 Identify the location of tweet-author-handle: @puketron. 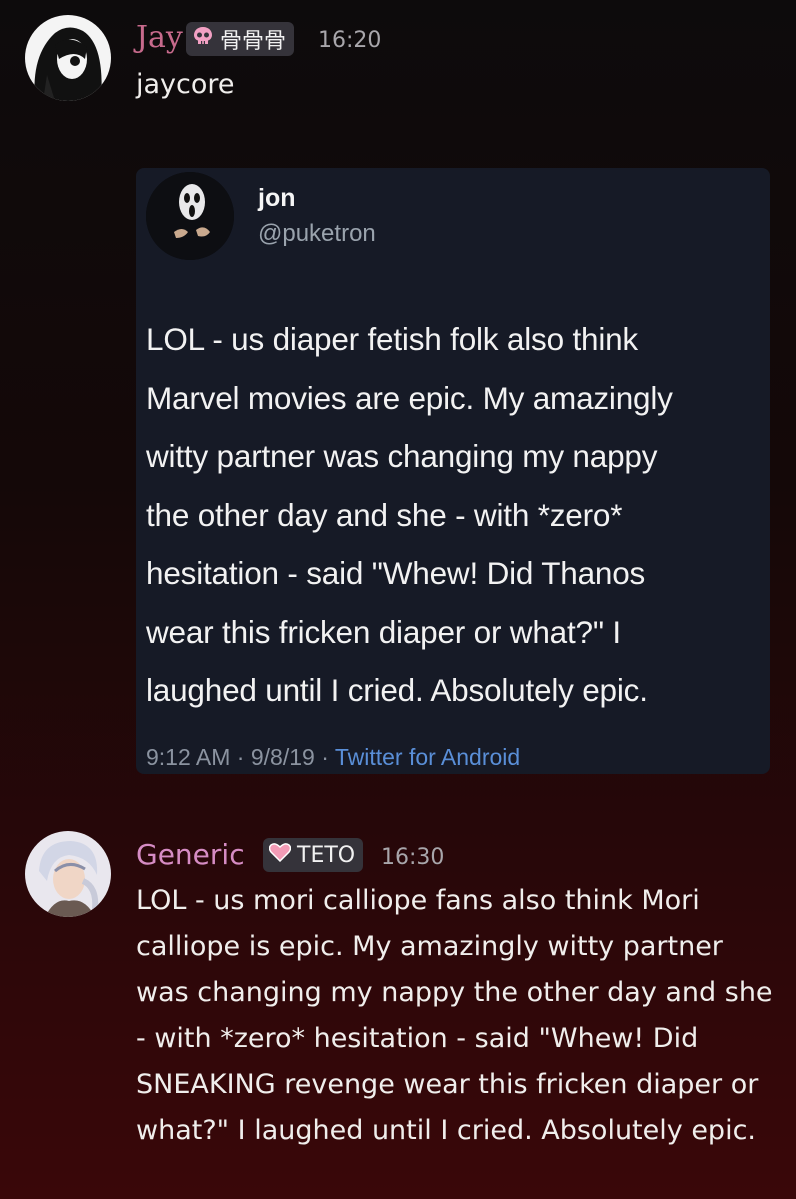
(317, 233).